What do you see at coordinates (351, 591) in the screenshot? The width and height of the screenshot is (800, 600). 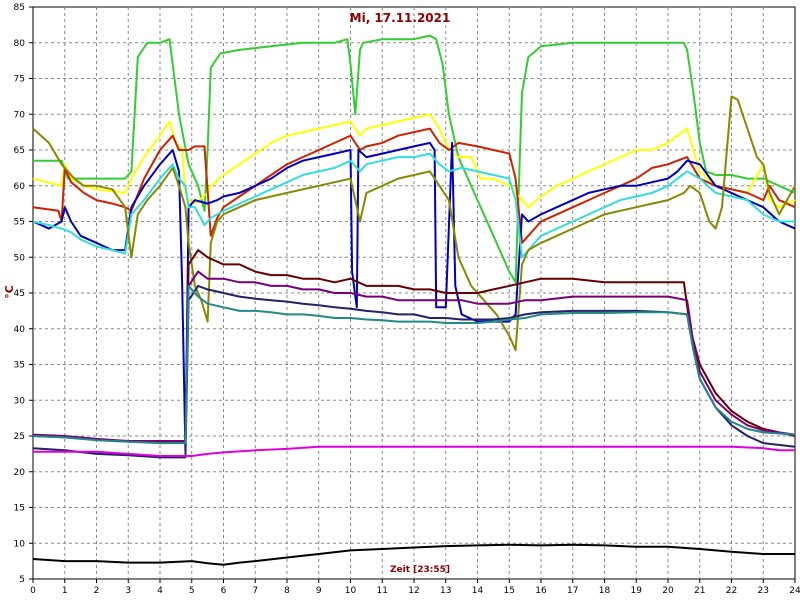 I see `x-tick-label: 10` at bounding box center [351, 591].